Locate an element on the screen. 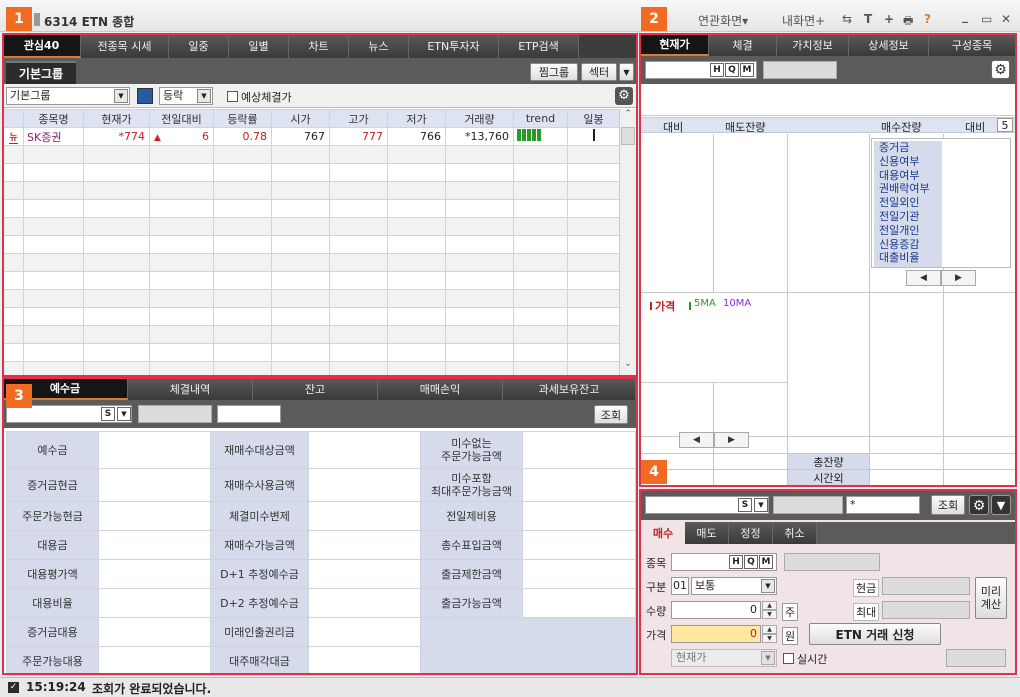 The image size is (1020, 697). tab-watch40: 관심40 is located at coordinates (42, 46).